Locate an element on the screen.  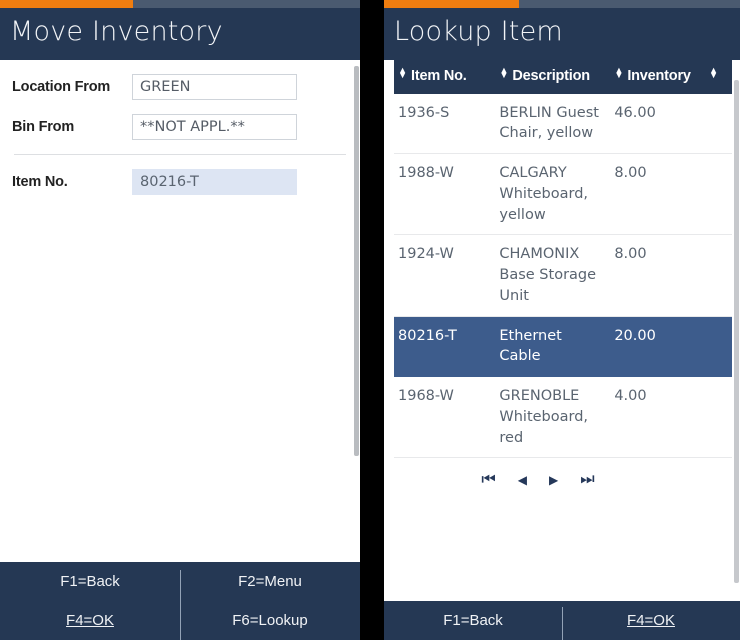
lookup-table-head: ▲ ▼ Item No. ▲ ▼ Description ▲ ▼ Inventory ▲ ▼ is located at coordinates (563, 76).